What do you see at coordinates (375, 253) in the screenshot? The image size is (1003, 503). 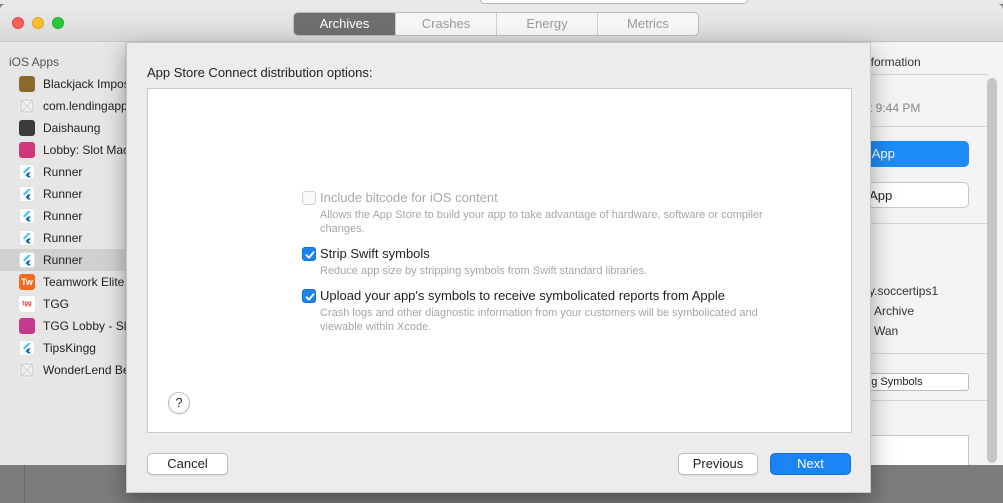 I see `strip-swift-symbols-label: Strip Swift symbols` at bounding box center [375, 253].